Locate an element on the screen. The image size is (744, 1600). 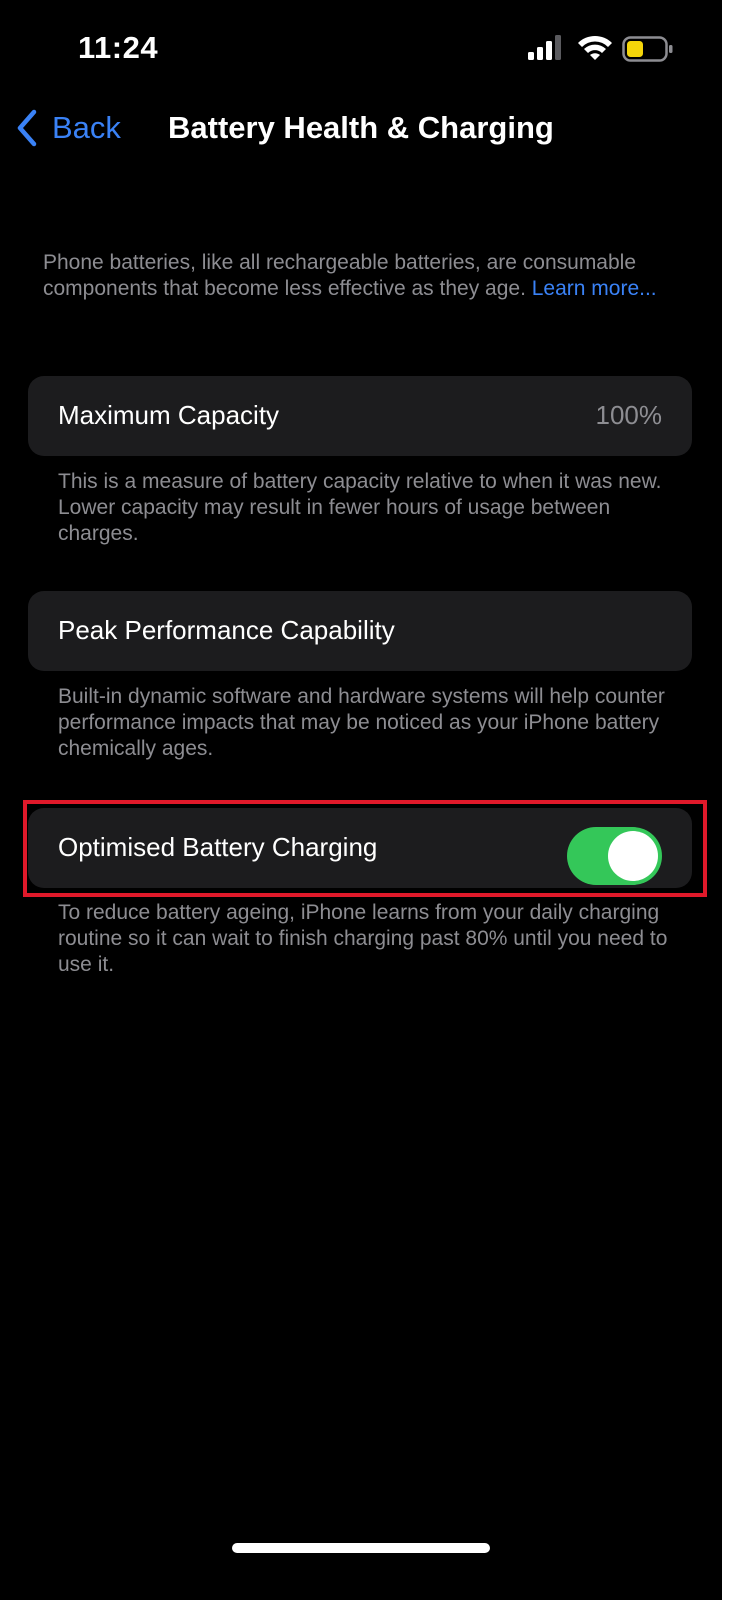
peak-performance-row: Peak Performance Capability is located at coordinates (360, 631).